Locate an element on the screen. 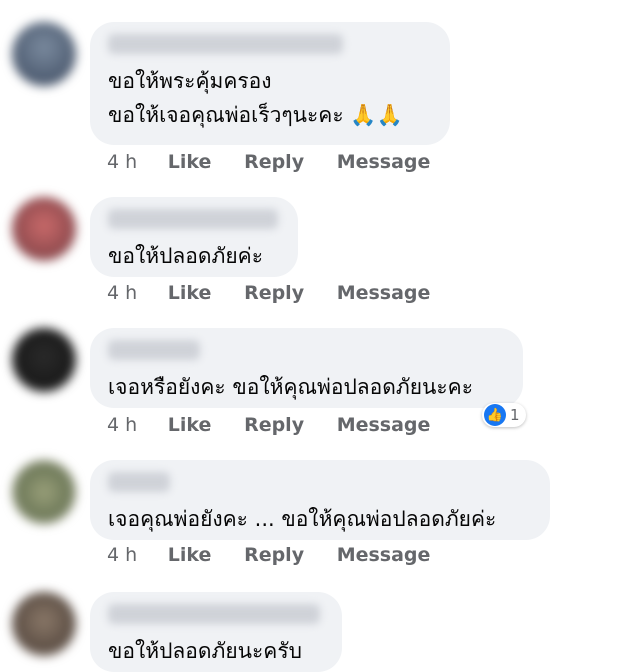 The width and height of the screenshot is (628, 672). comment-text-line: เจอหรือยังคะ ขอให้คุณพ่อปลอดภัยนะคะ is located at coordinates (290, 387).